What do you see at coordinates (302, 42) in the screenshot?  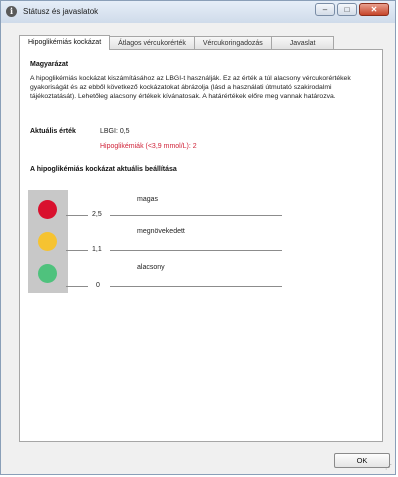 I see `tab-recommendation: Javaslat` at bounding box center [302, 42].